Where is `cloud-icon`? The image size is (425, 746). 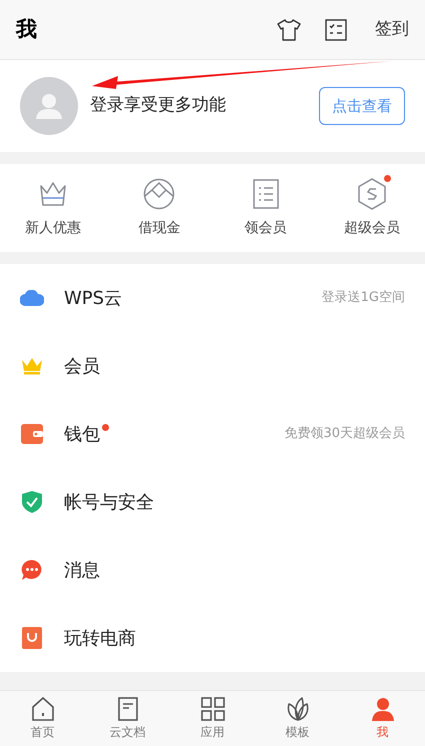
cloud-icon is located at coordinates (32, 298).